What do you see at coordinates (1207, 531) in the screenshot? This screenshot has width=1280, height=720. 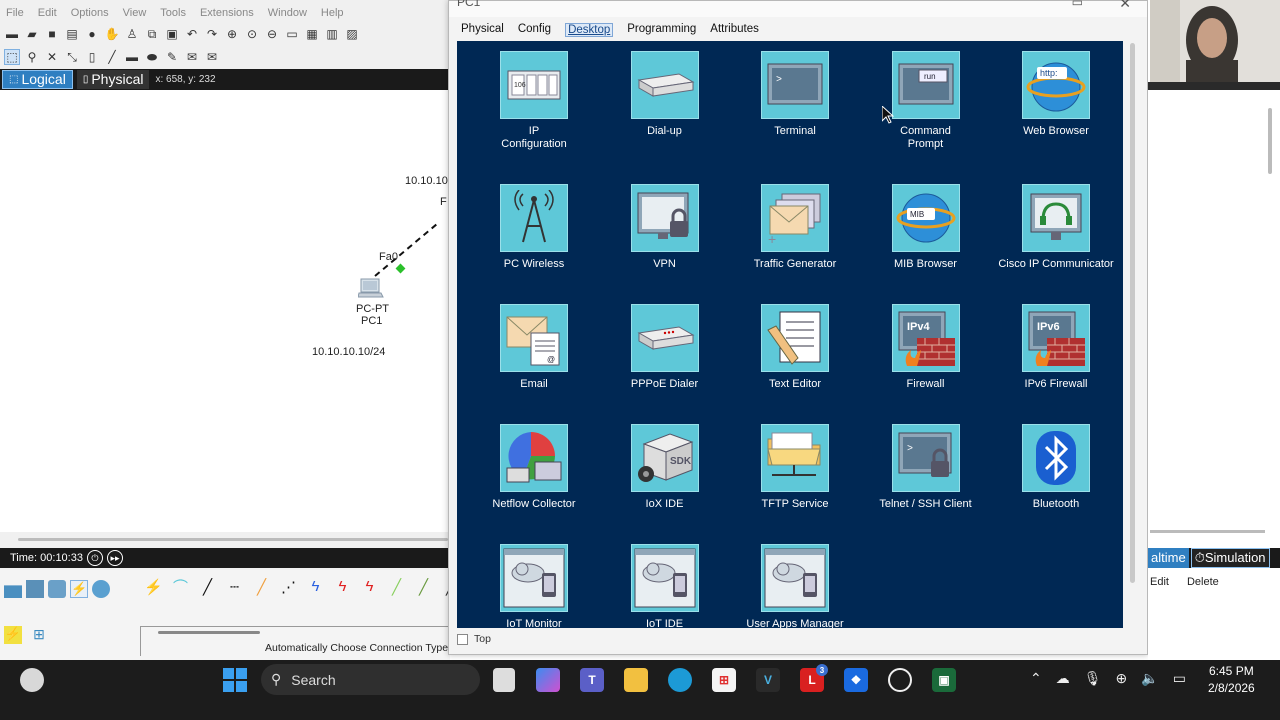 I see `right-horizontal-scrollbar` at bounding box center [1207, 531].